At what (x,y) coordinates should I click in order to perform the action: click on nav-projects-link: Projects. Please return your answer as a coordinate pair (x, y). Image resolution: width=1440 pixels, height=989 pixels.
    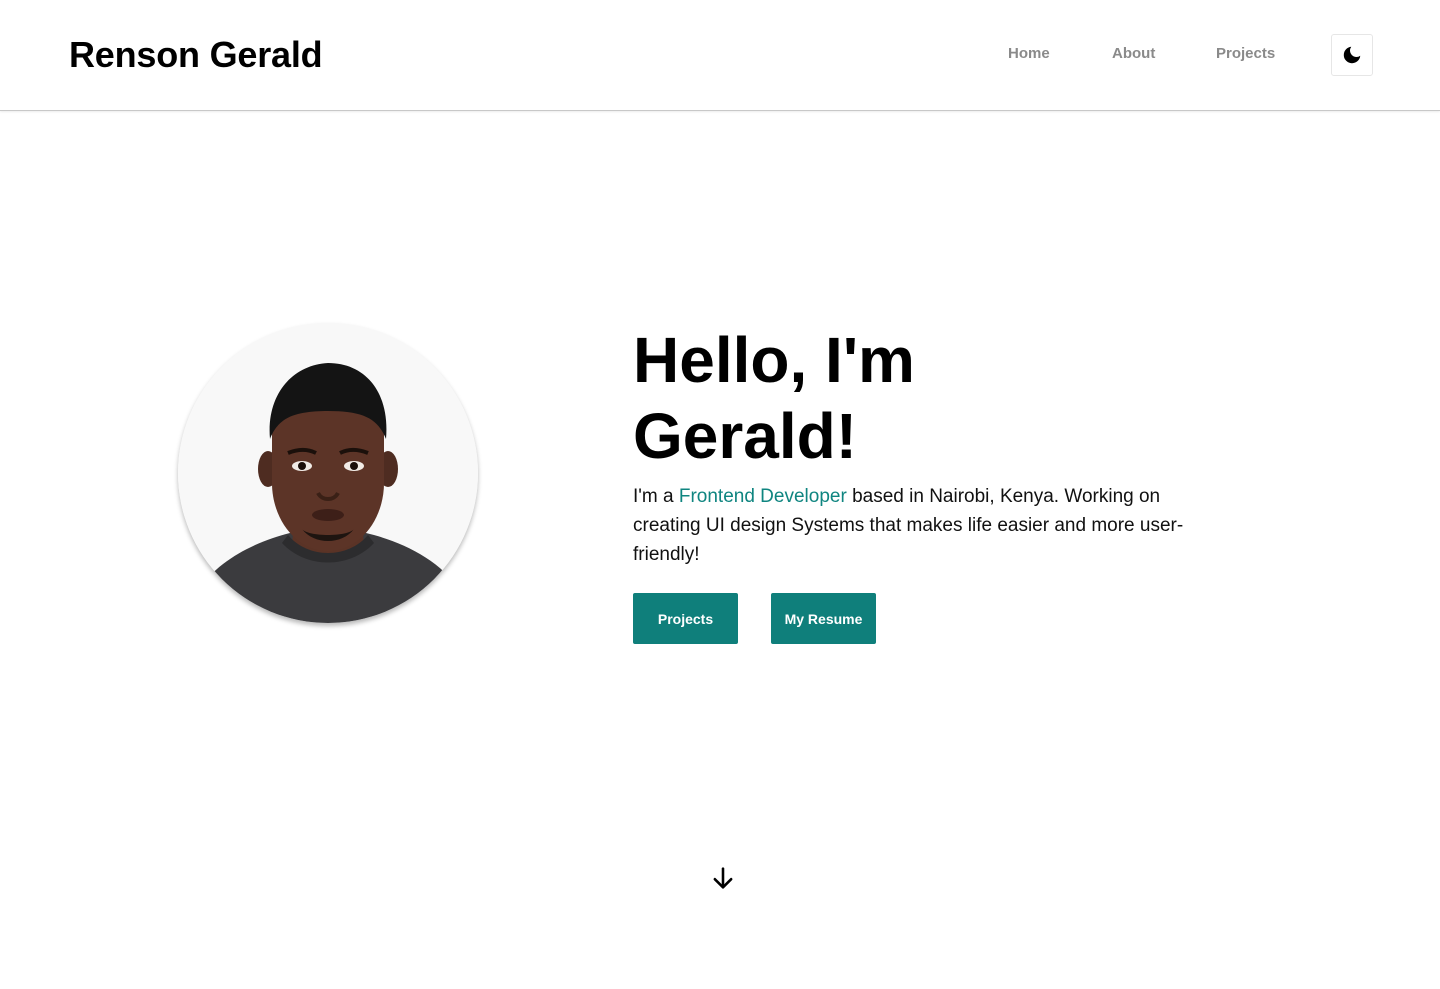
    Looking at the image, I should click on (1245, 54).